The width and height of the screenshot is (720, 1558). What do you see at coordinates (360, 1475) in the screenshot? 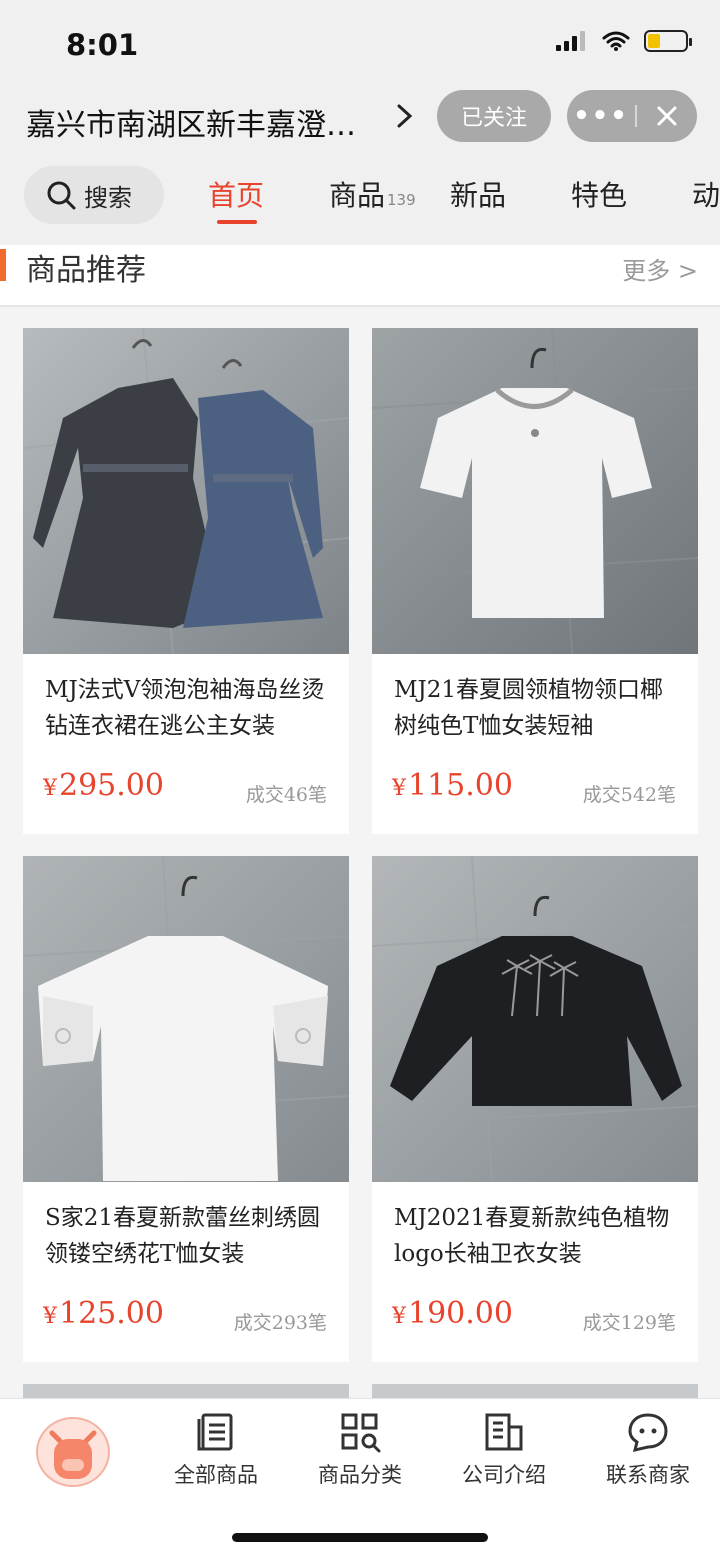
I see `tab-label: 商品分类` at bounding box center [360, 1475].